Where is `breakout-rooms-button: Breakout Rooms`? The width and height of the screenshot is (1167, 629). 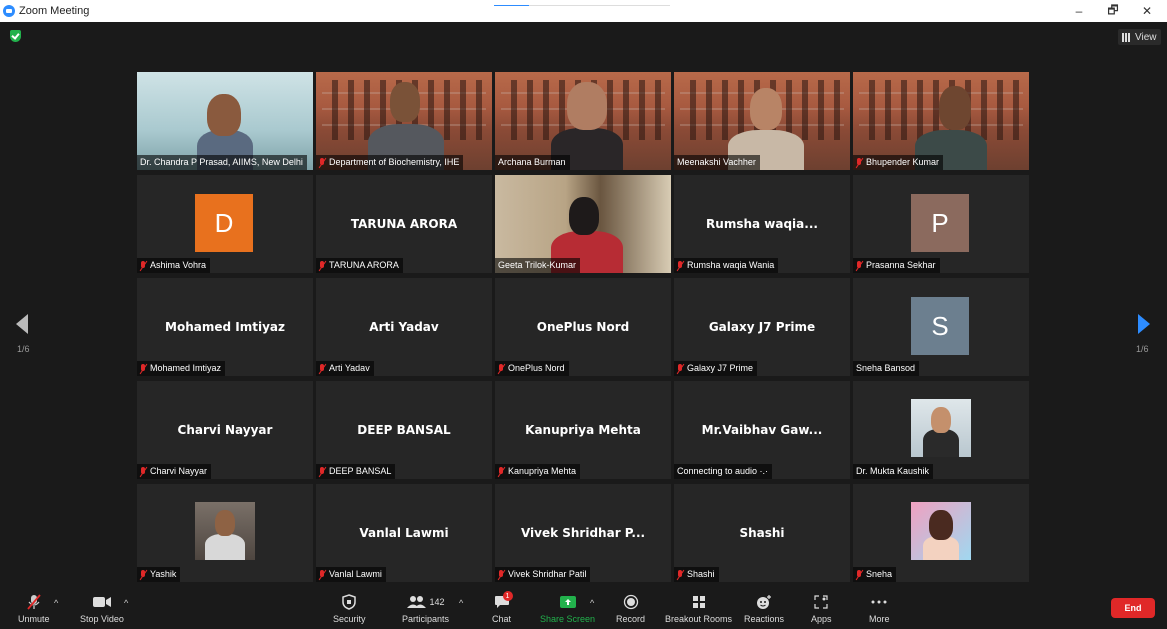
breakout-rooms-button: Breakout Rooms is located at coordinates (698, 609).